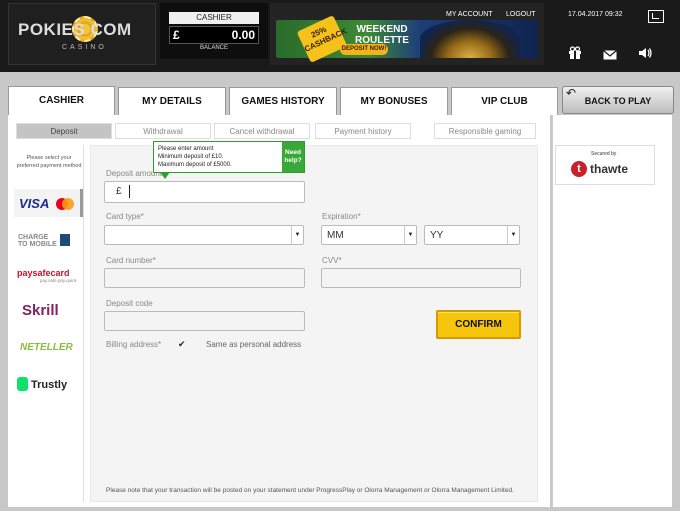  I want to click on screen-icon-arrow, so click(655, 16).